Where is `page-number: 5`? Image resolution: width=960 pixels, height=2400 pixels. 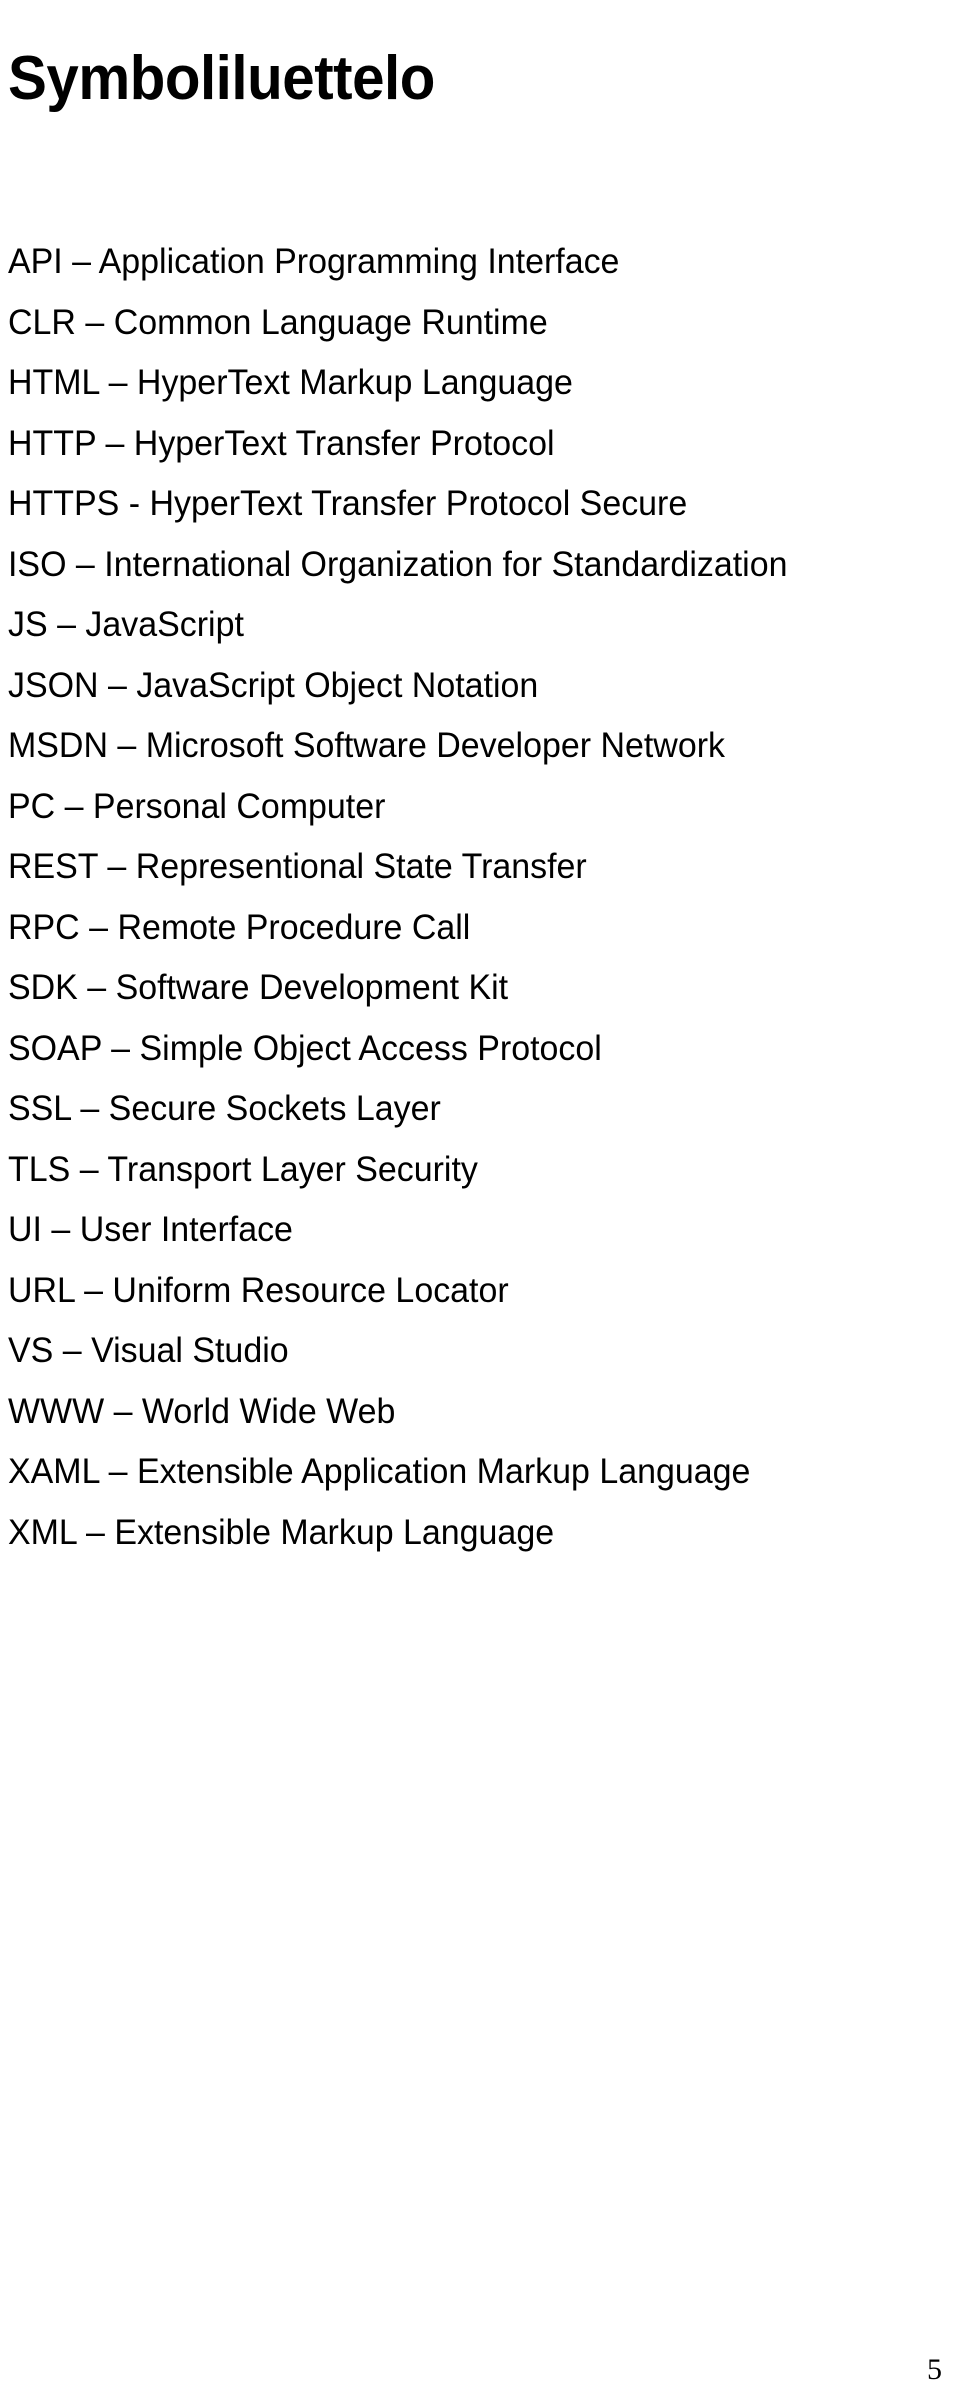
page-number: 5 is located at coordinates (934, 2369).